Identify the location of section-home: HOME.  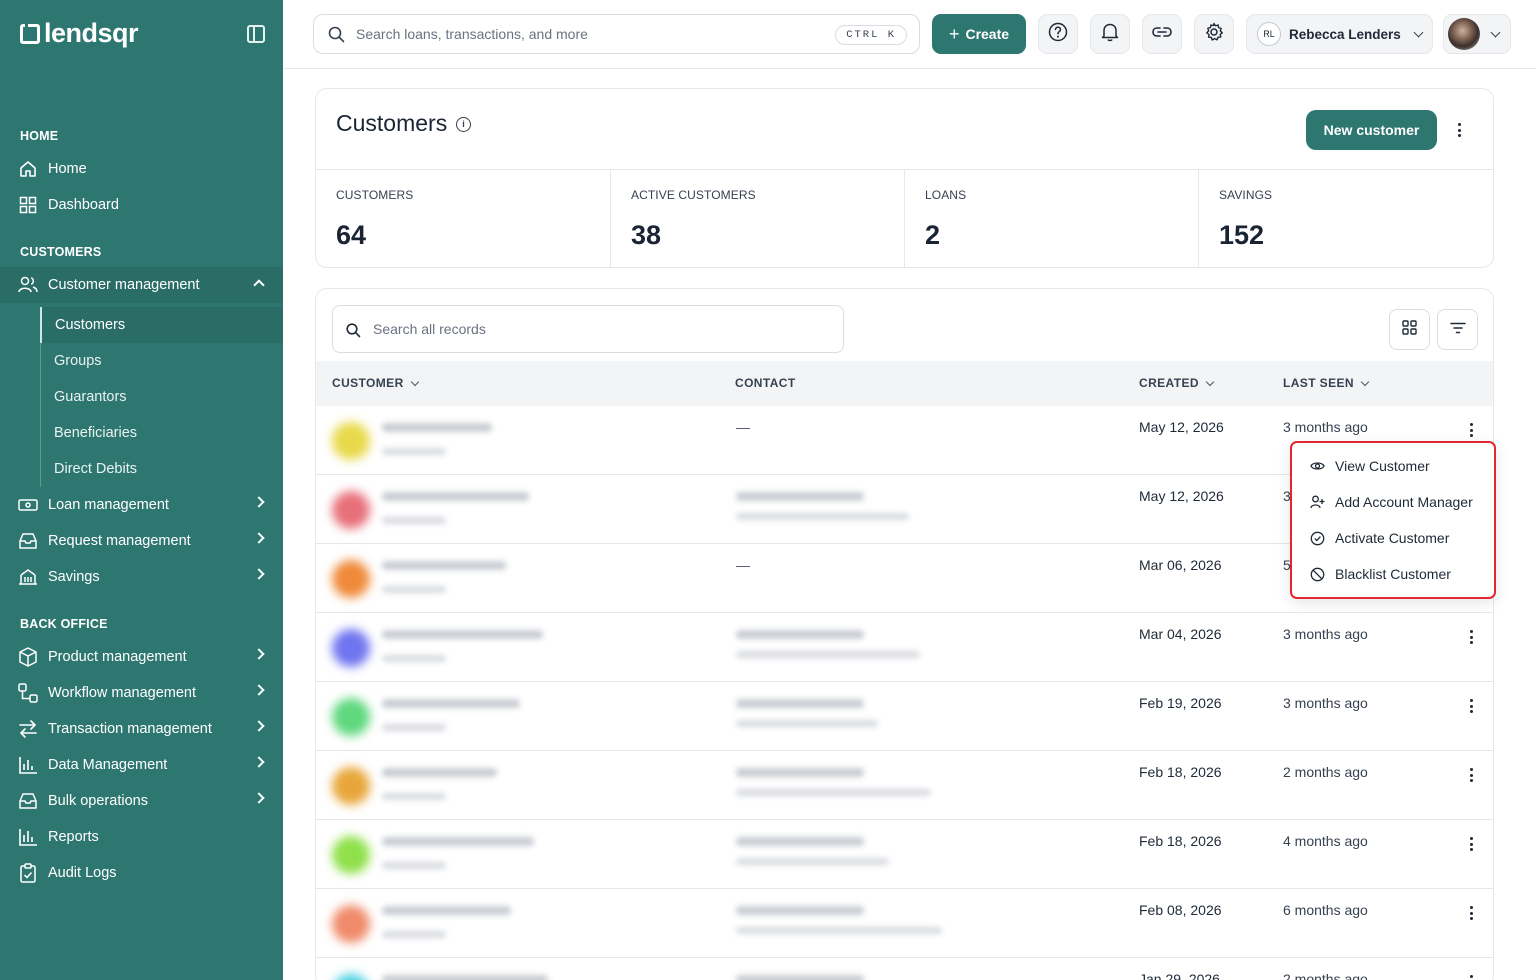
(39, 136).